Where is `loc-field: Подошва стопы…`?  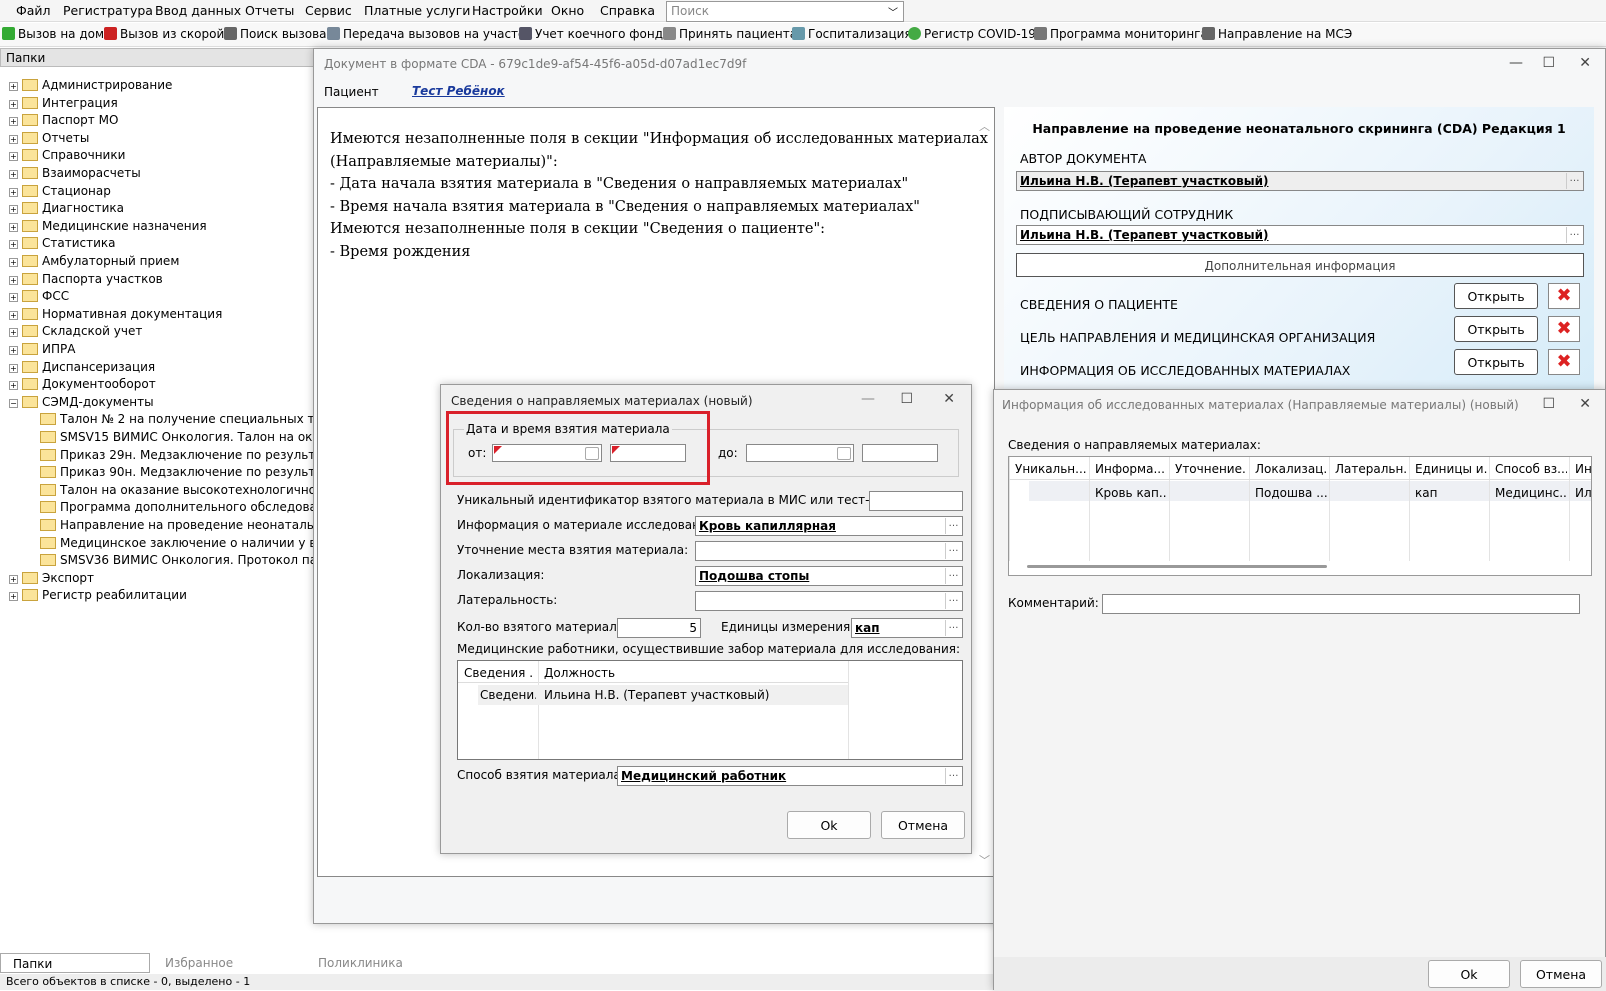 loc-field: Подошва стопы… is located at coordinates (829, 576).